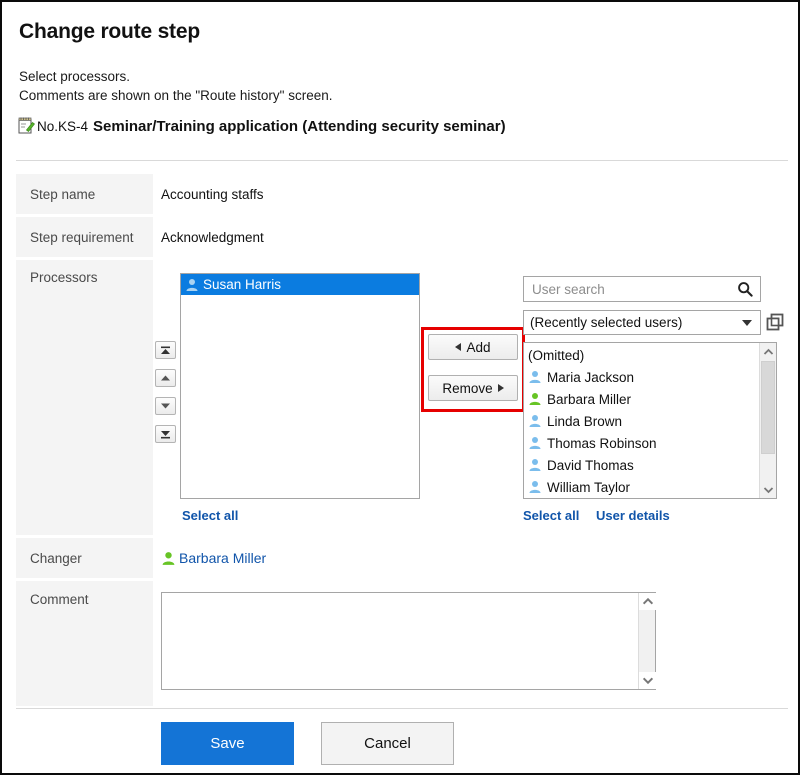  What do you see at coordinates (589, 487) in the screenshot?
I see `candidate-name: William Taylor` at bounding box center [589, 487].